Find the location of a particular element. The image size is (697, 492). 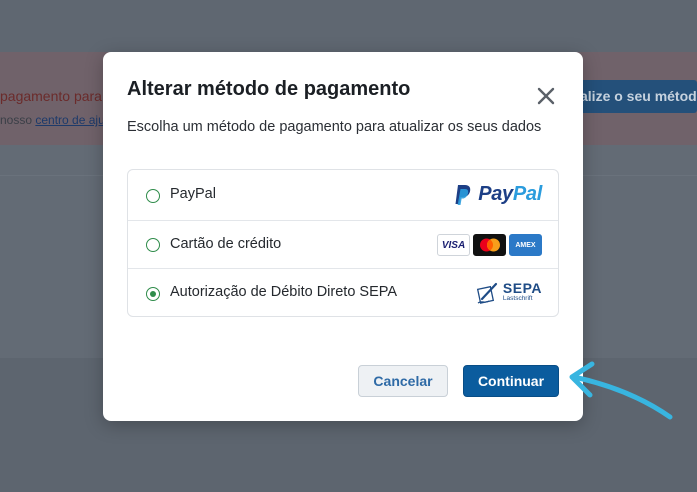

option-label: Cartão de crédito is located at coordinates (226, 244).